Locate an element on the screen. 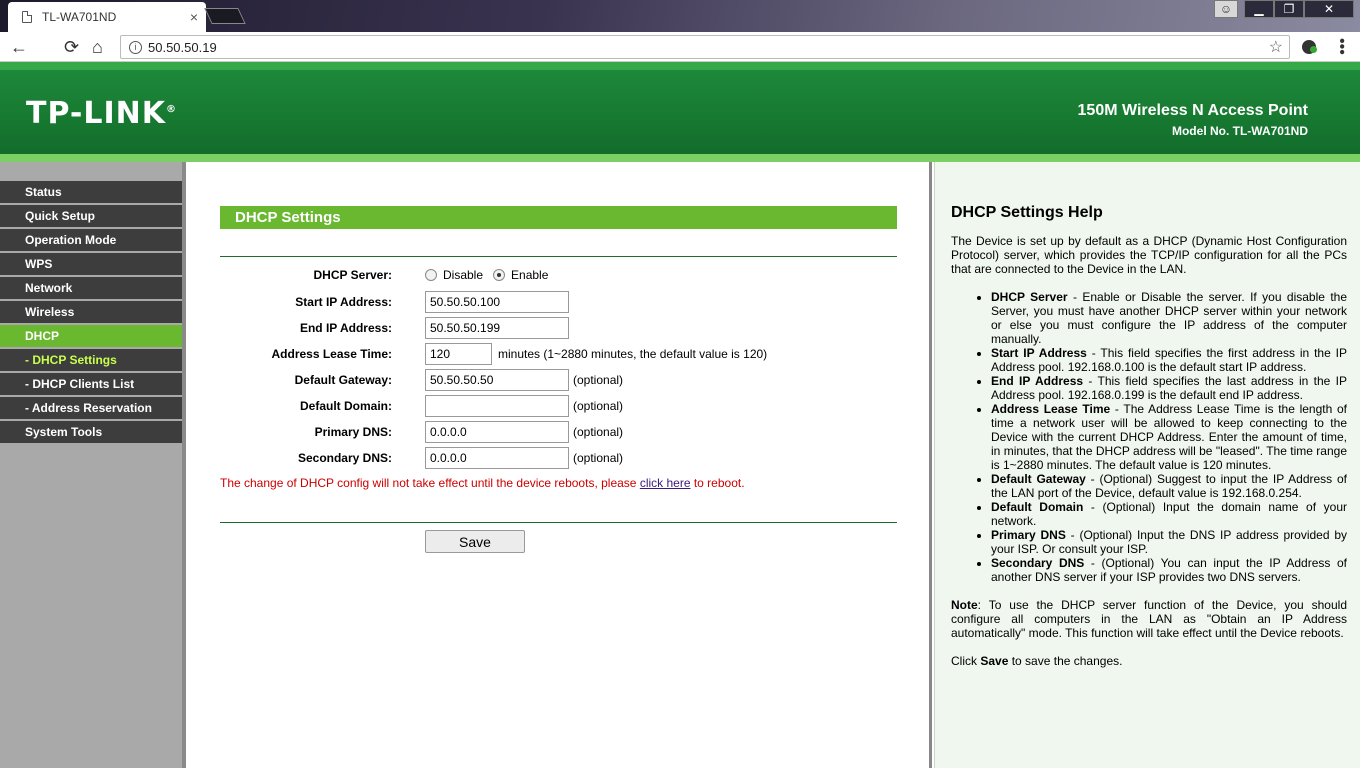 The height and width of the screenshot is (768, 1360). window-controls: ☺ ▁ ❐ ✕ is located at coordinates (1284, 9).